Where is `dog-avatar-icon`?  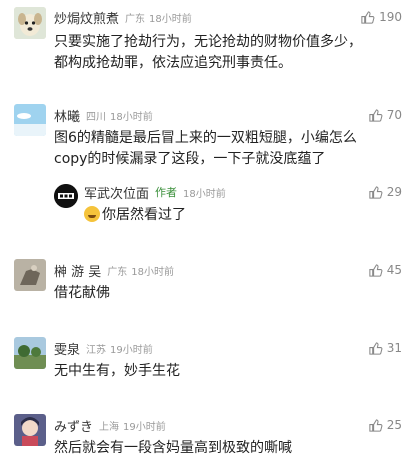 dog-avatar-icon is located at coordinates (30, 23).